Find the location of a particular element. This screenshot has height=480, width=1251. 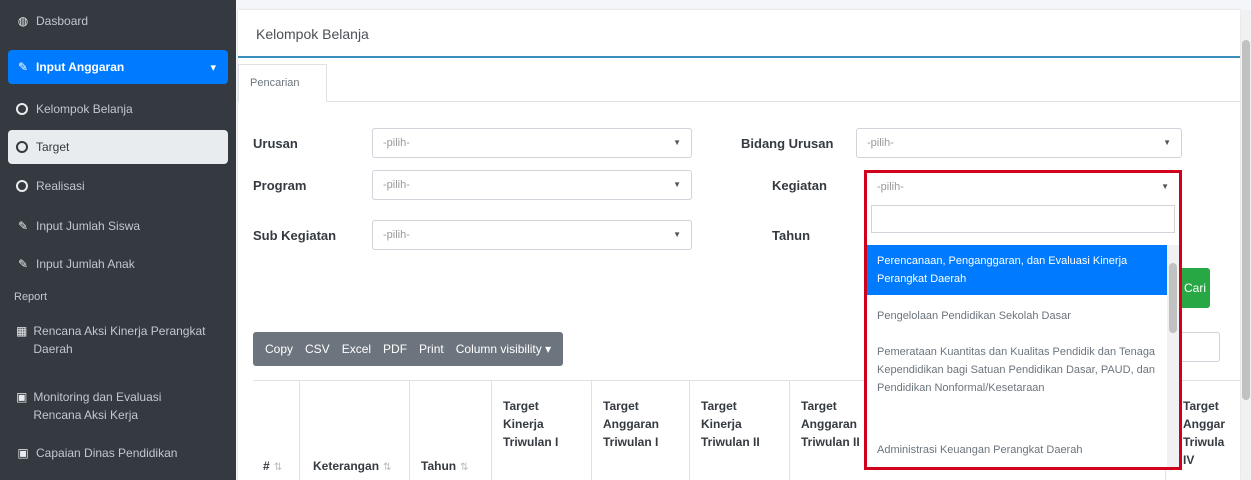

sidebar-item-kelompok-belanja: Kelompok Belanja is located at coordinates (118, 109).